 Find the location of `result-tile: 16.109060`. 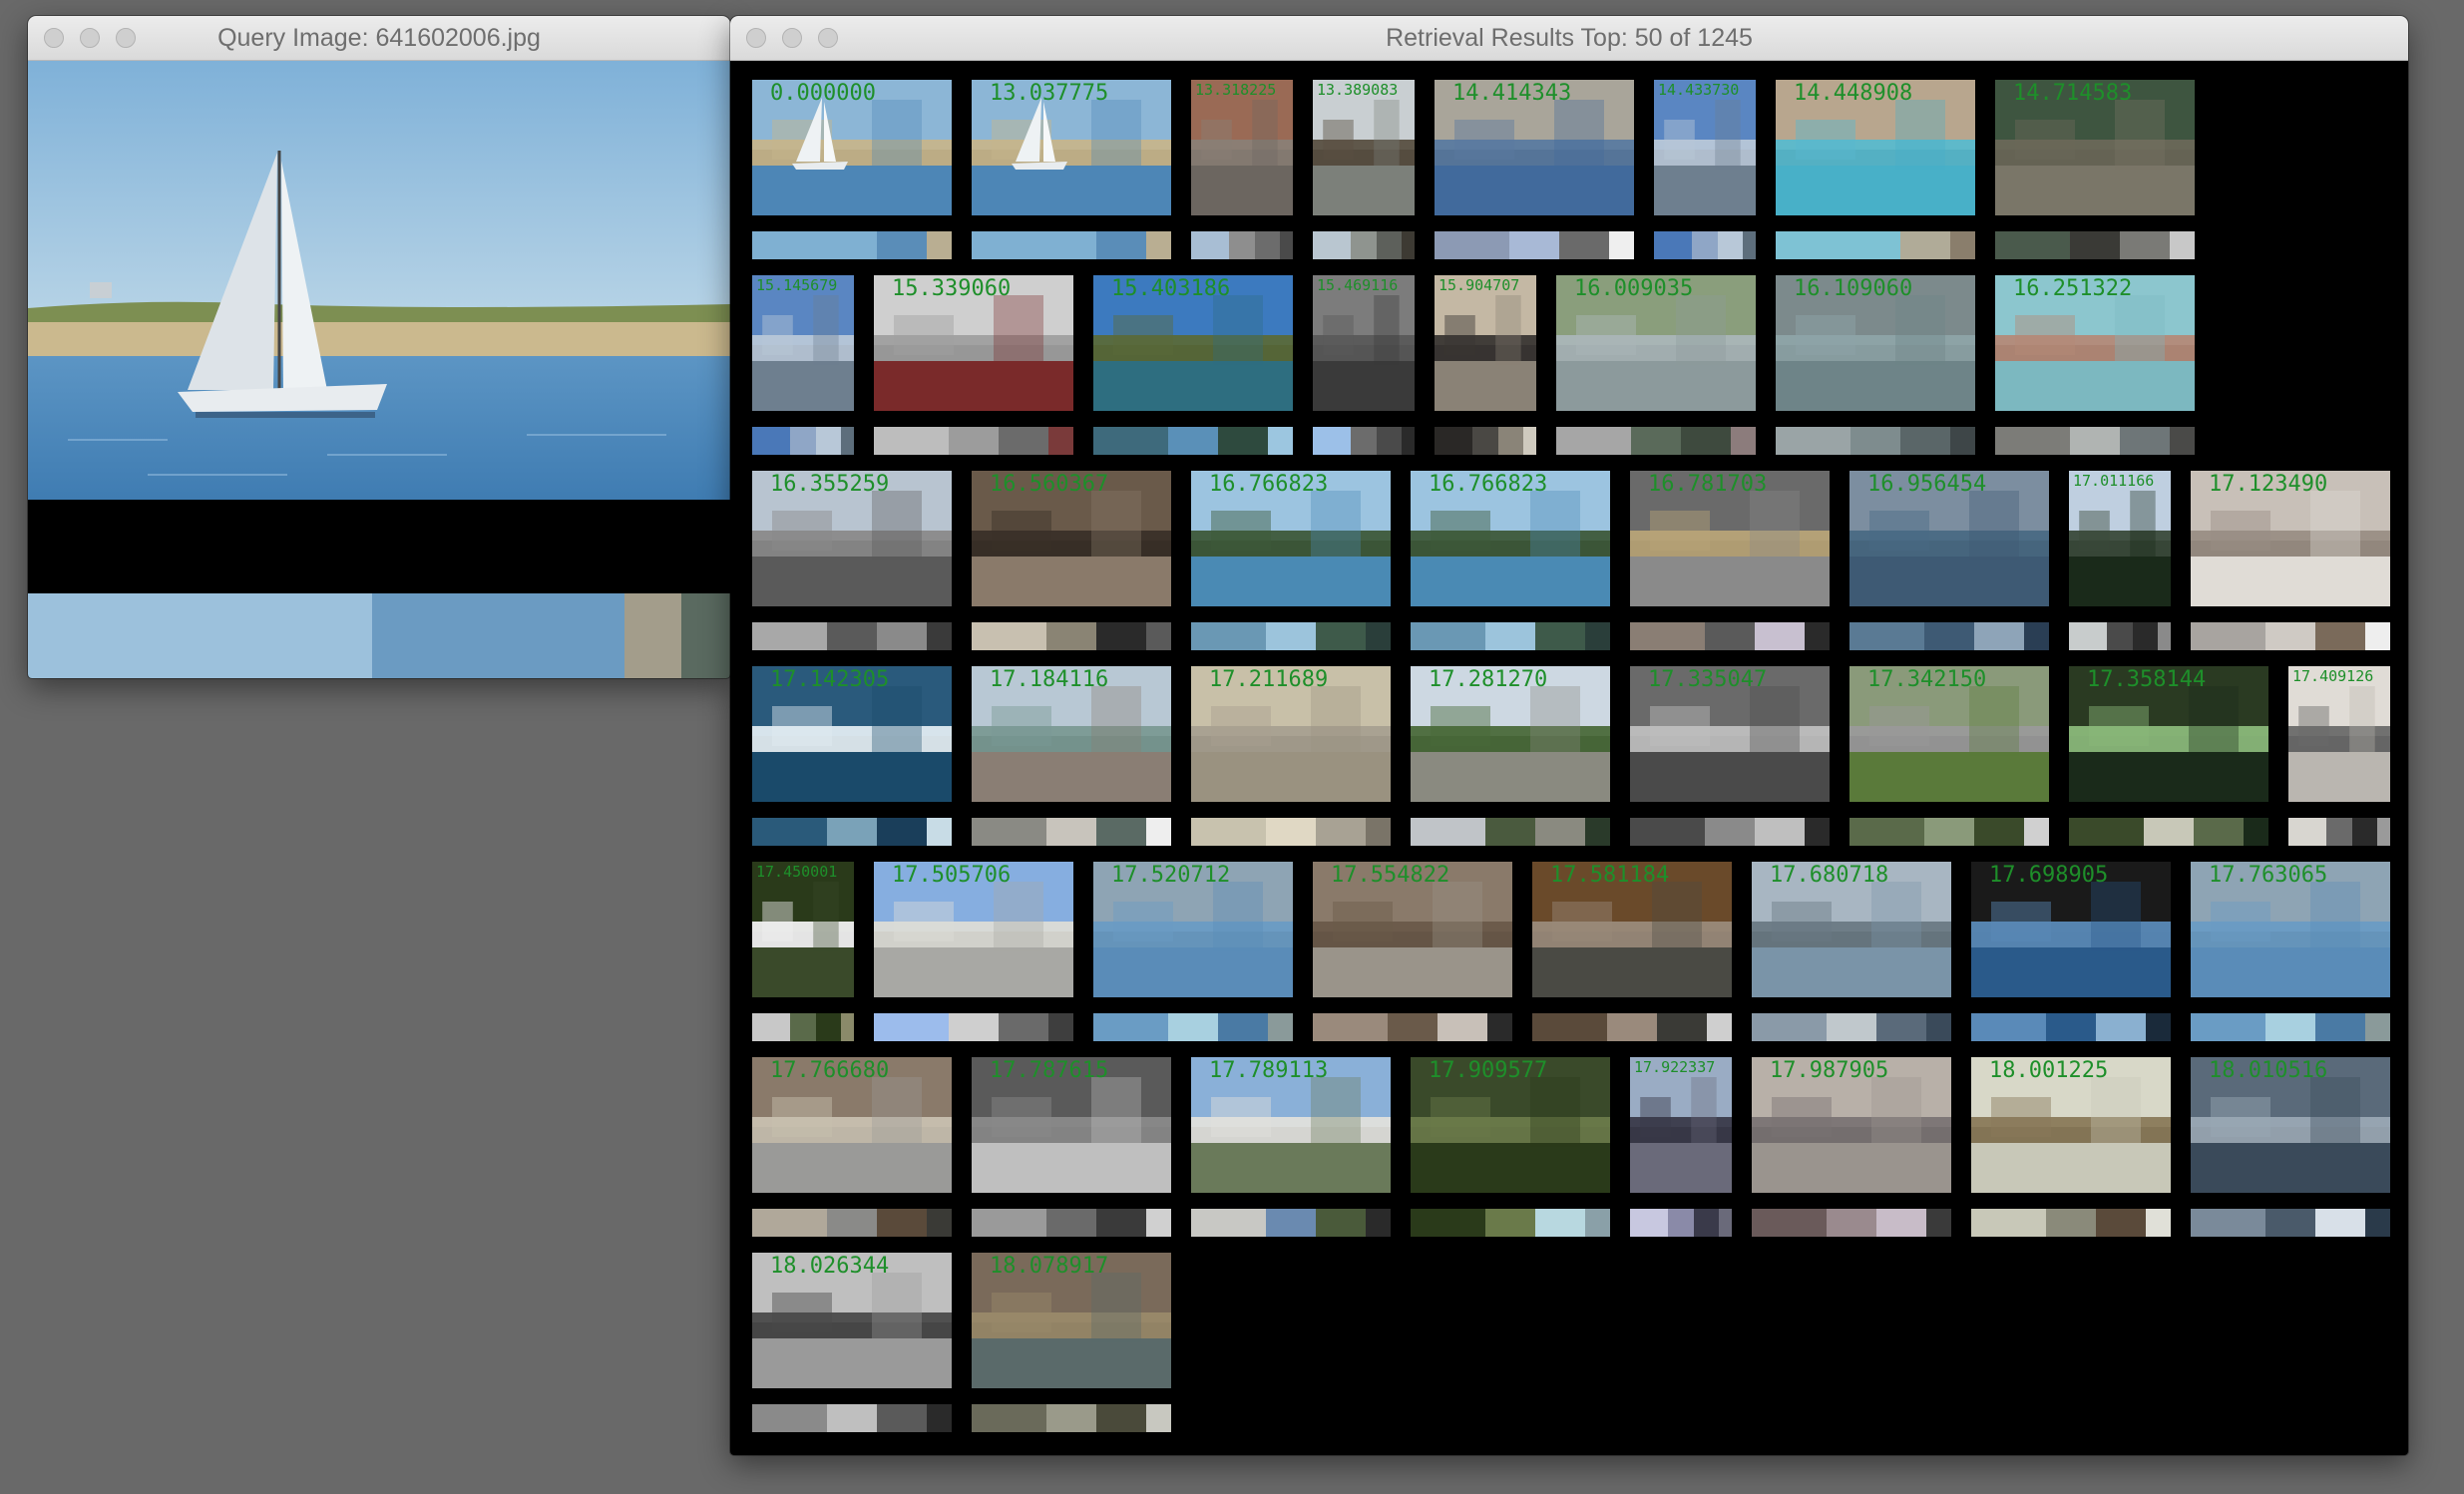

result-tile: 16.109060 is located at coordinates (1875, 365).